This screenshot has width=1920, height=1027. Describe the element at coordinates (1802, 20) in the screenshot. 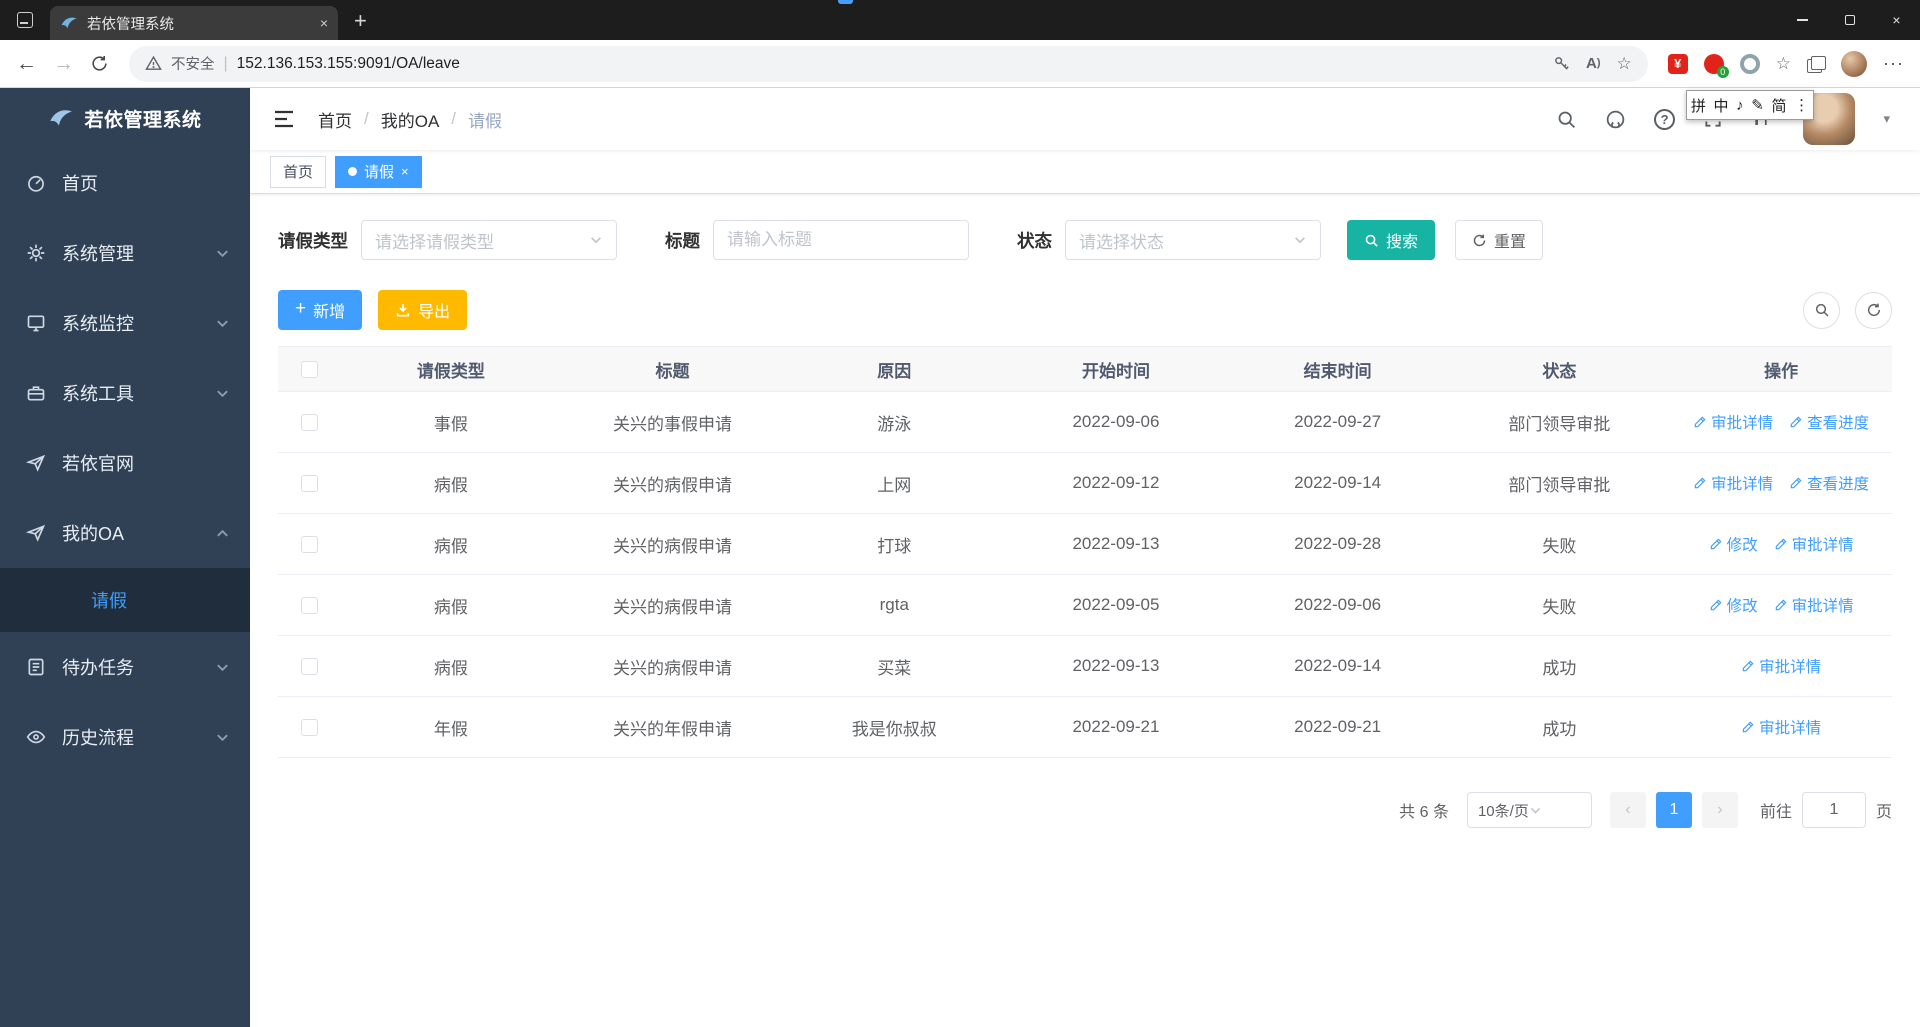

I see `minimize-button` at that location.